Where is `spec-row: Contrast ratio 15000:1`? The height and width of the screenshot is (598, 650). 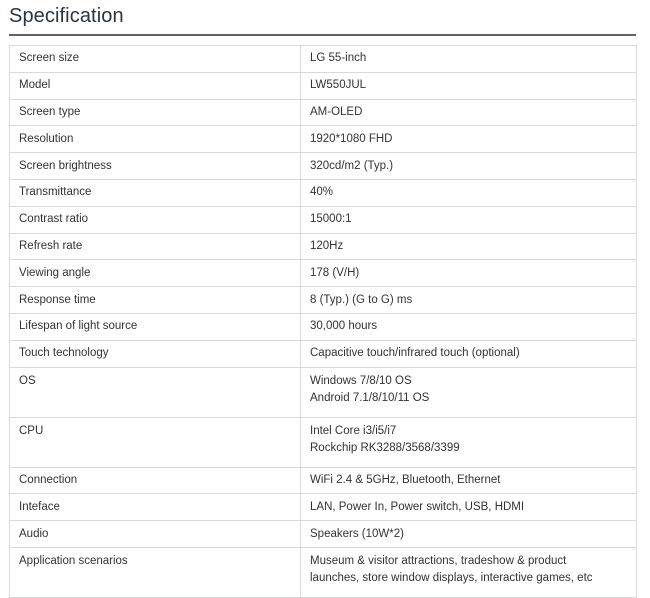 spec-row: Contrast ratio 15000:1 is located at coordinates (323, 219).